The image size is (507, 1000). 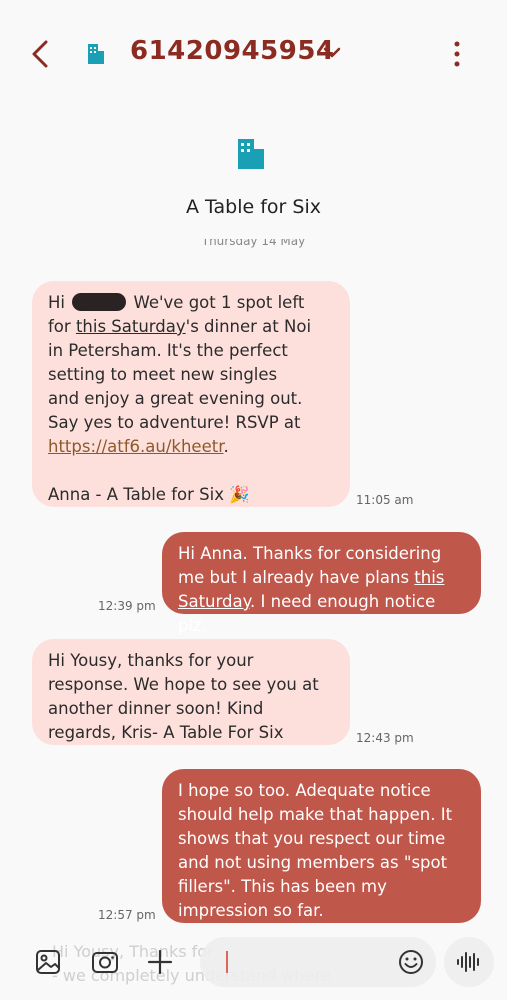 What do you see at coordinates (131, 326) in the screenshot?
I see `date-link: this Saturday` at bounding box center [131, 326].